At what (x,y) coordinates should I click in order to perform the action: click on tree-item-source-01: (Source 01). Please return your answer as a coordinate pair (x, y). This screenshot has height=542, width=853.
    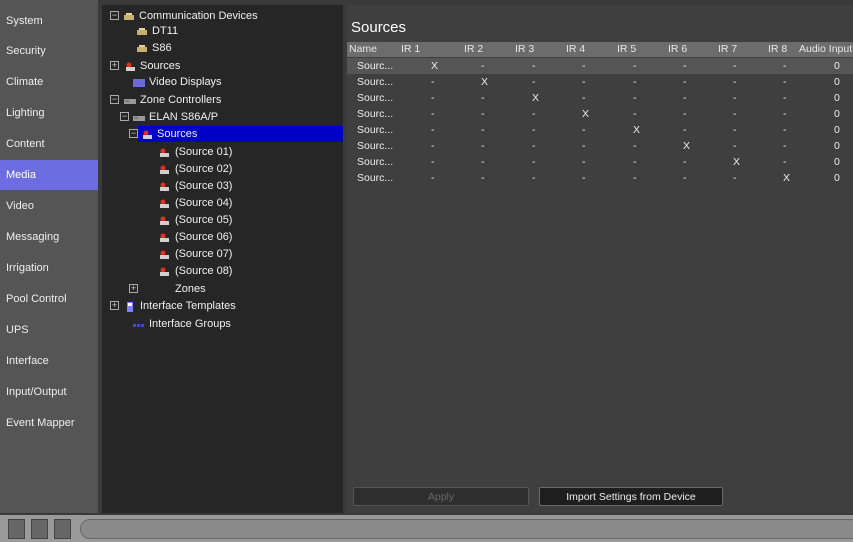
    Looking at the image, I should click on (222, 152).